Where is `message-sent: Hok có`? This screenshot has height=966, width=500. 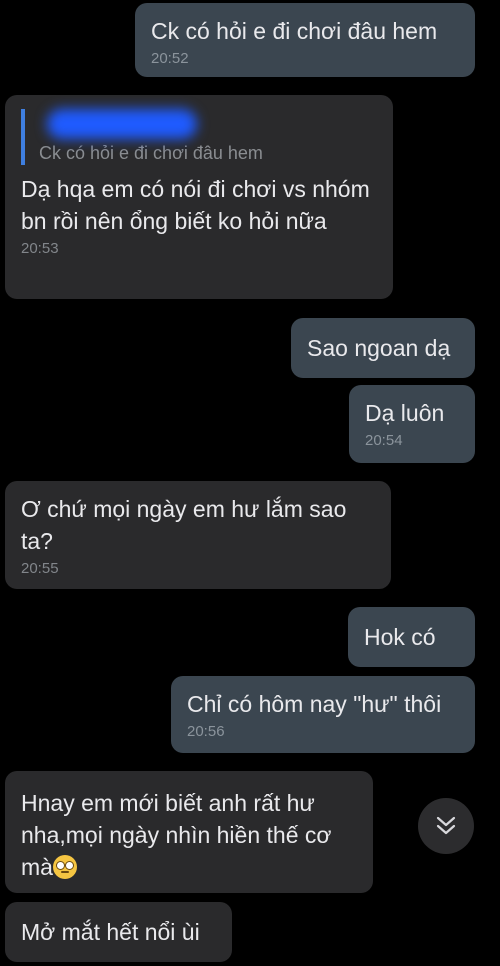
message-sent: Hok có is located at coordinates (411, 637).